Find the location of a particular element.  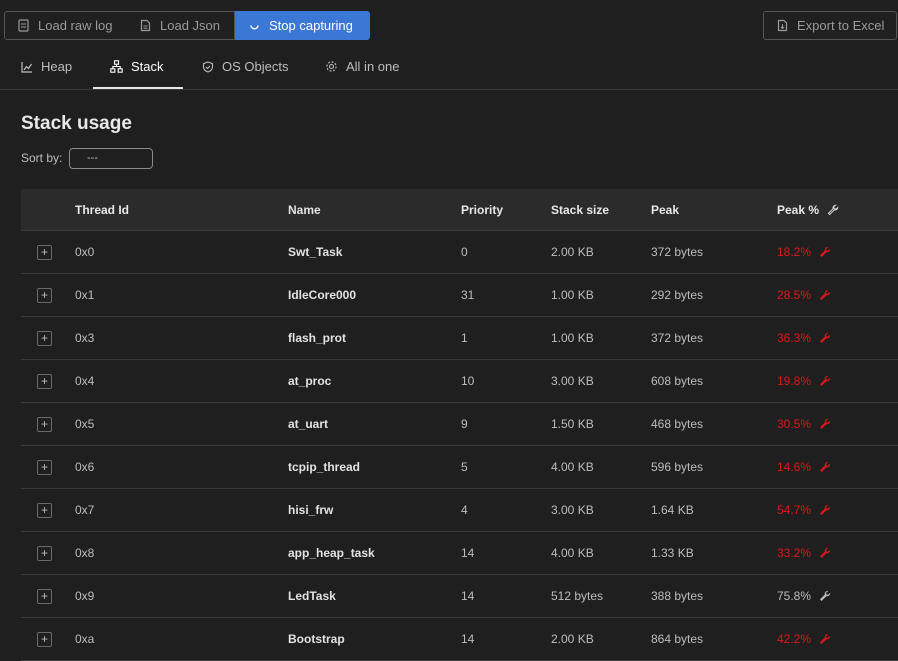

shield-icon is located at coordinates (208, 66).